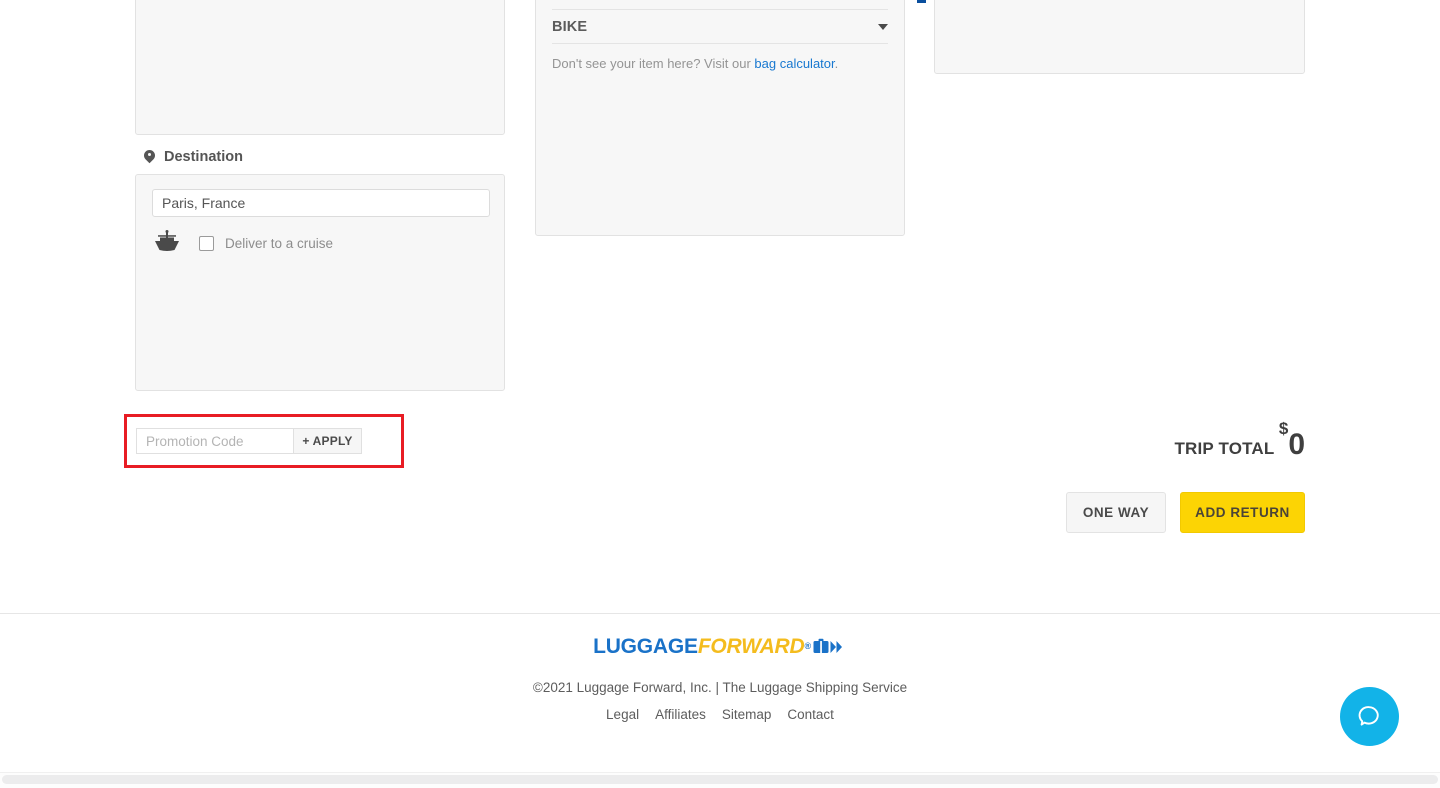 The height and width of the screenshot is (788, 1440). Describe the element at coordinates (794, 63) in the screenshot. I see `bag-calculator-link: bag calculator` at that location.